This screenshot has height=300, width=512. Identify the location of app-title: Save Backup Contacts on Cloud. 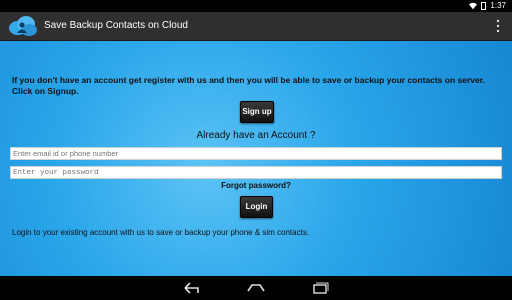
(116, 25).